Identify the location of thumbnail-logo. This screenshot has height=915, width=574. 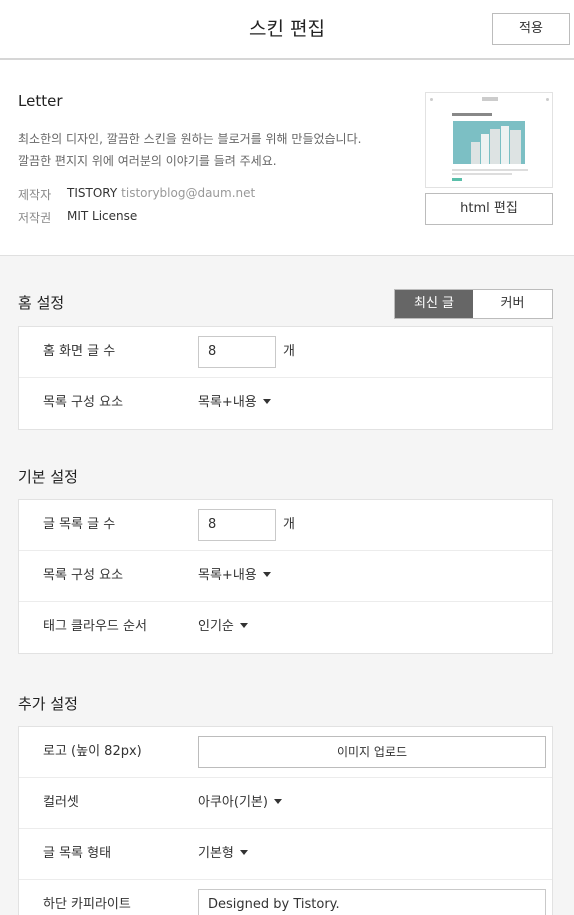
(490, 99).